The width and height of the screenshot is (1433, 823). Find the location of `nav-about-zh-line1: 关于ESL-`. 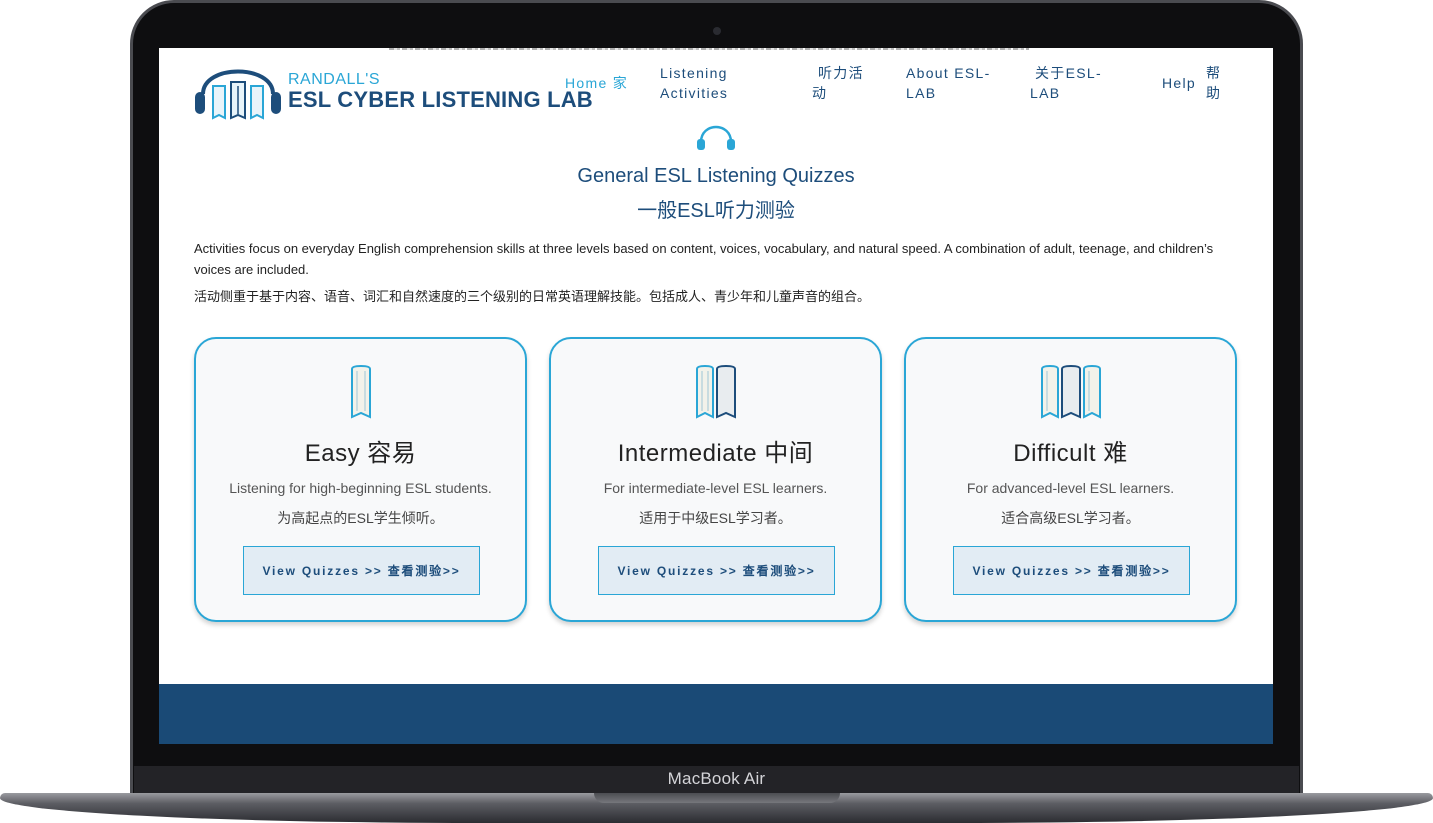

nav-about-zh-line1: 关于ESL- is located at coordinates (1068, 73).